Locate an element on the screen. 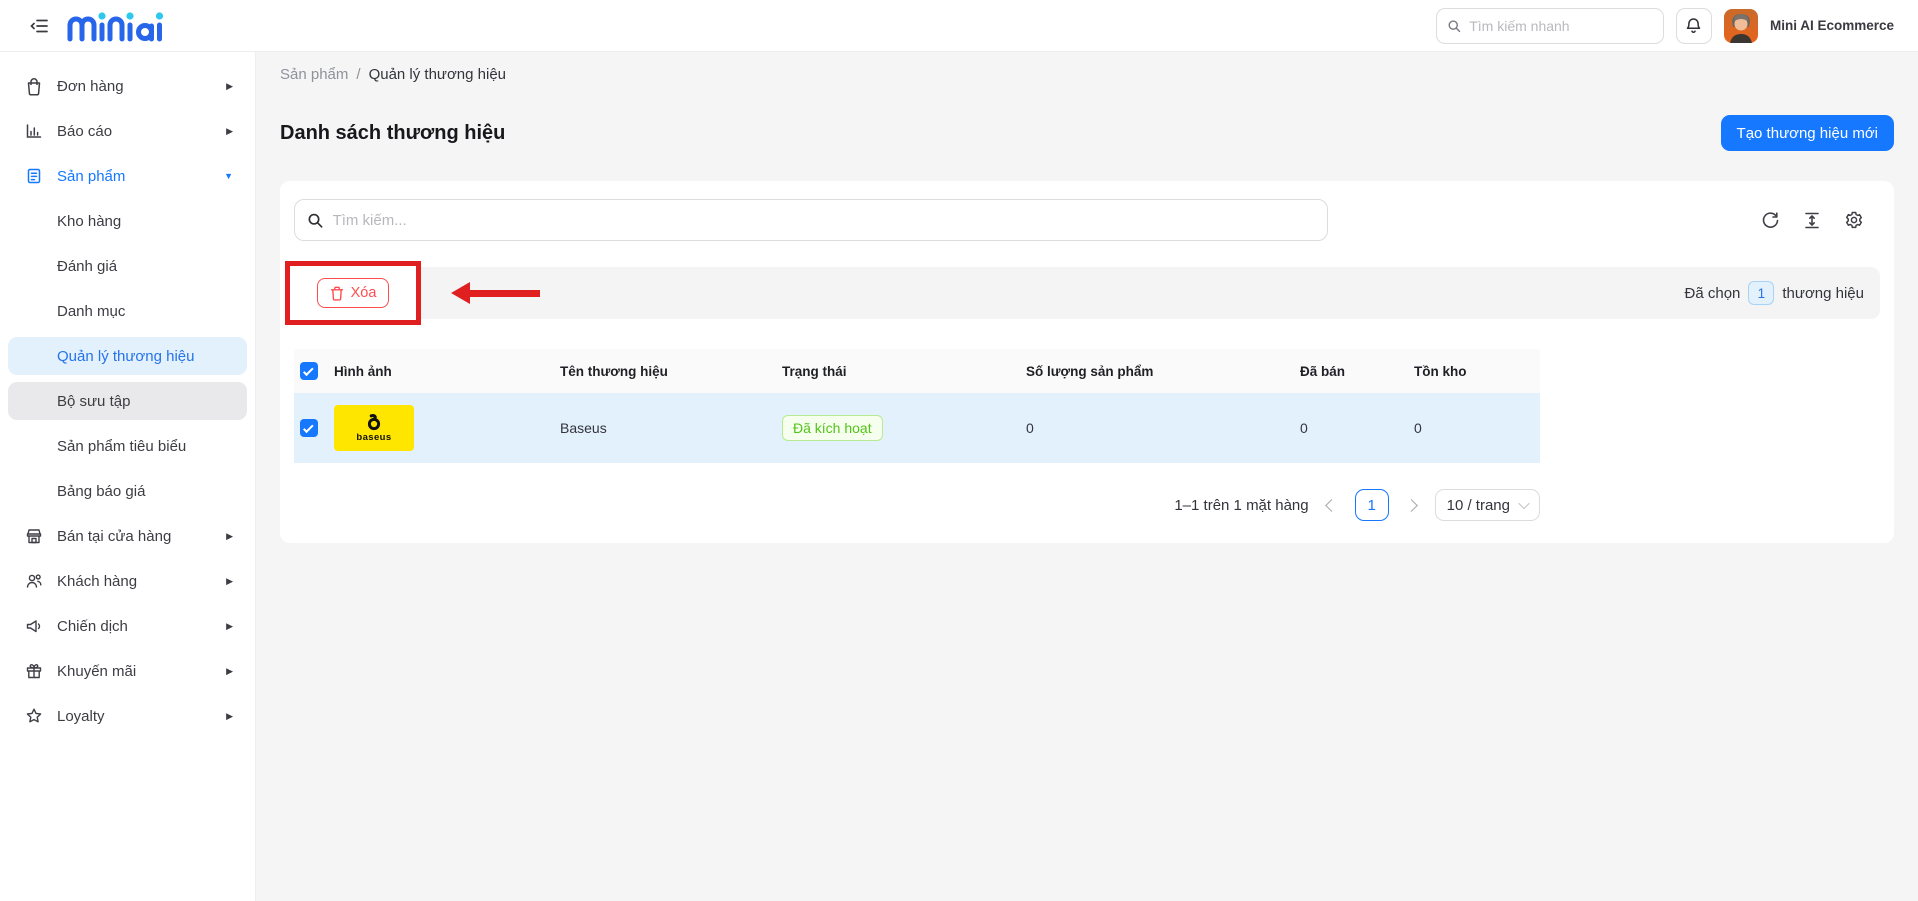  sidebar-item-label: Sản phẩm is located at coordinates (91, 176).